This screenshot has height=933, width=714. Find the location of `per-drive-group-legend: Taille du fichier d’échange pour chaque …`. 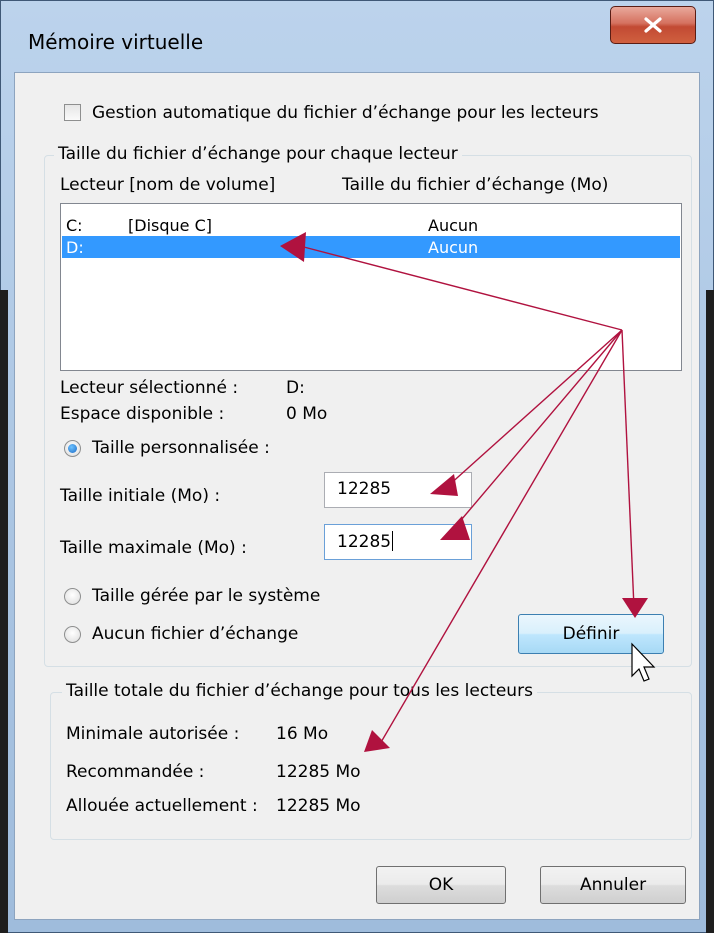

per-drive-group-legend: Taille du fichier d’échange pour chaque … is located at coordinates (258, 154).